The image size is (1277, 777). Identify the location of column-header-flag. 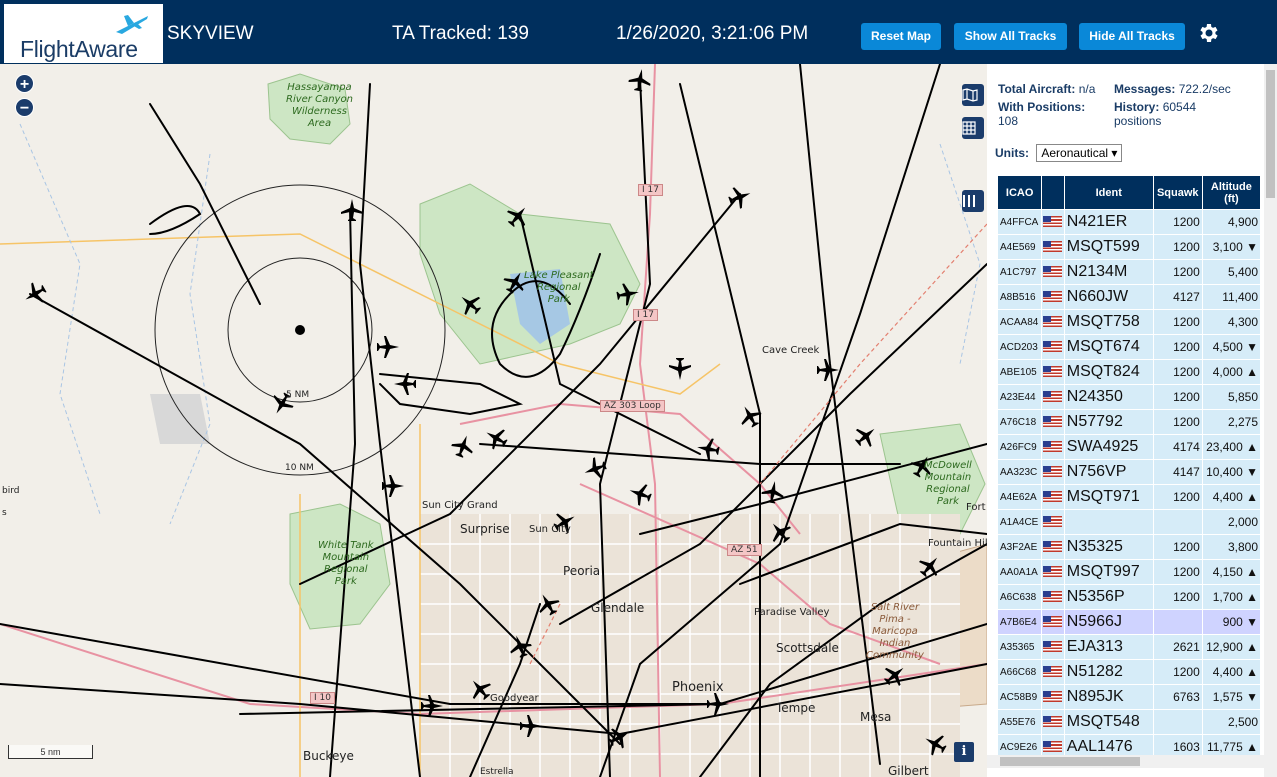
(1053, 192).